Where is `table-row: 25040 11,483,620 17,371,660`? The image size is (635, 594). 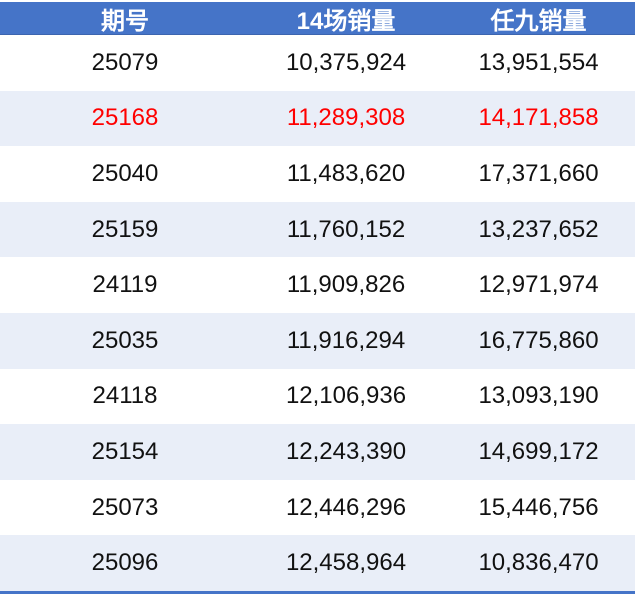 table-row: 25040 11,483,620 17,371,660 is located at coordinates (317, 174).